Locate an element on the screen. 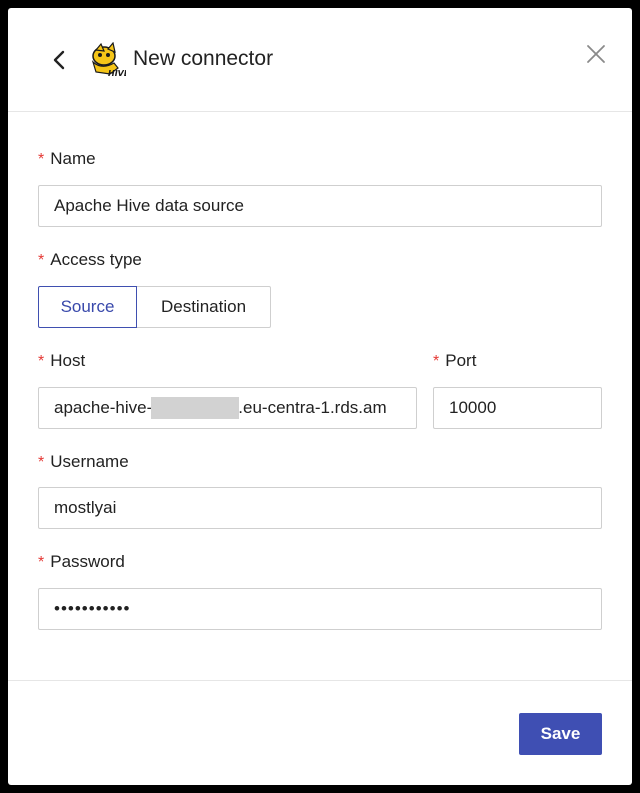 The image size is (640, 793). host-label-text: Host is located at coordinates (68, 360).